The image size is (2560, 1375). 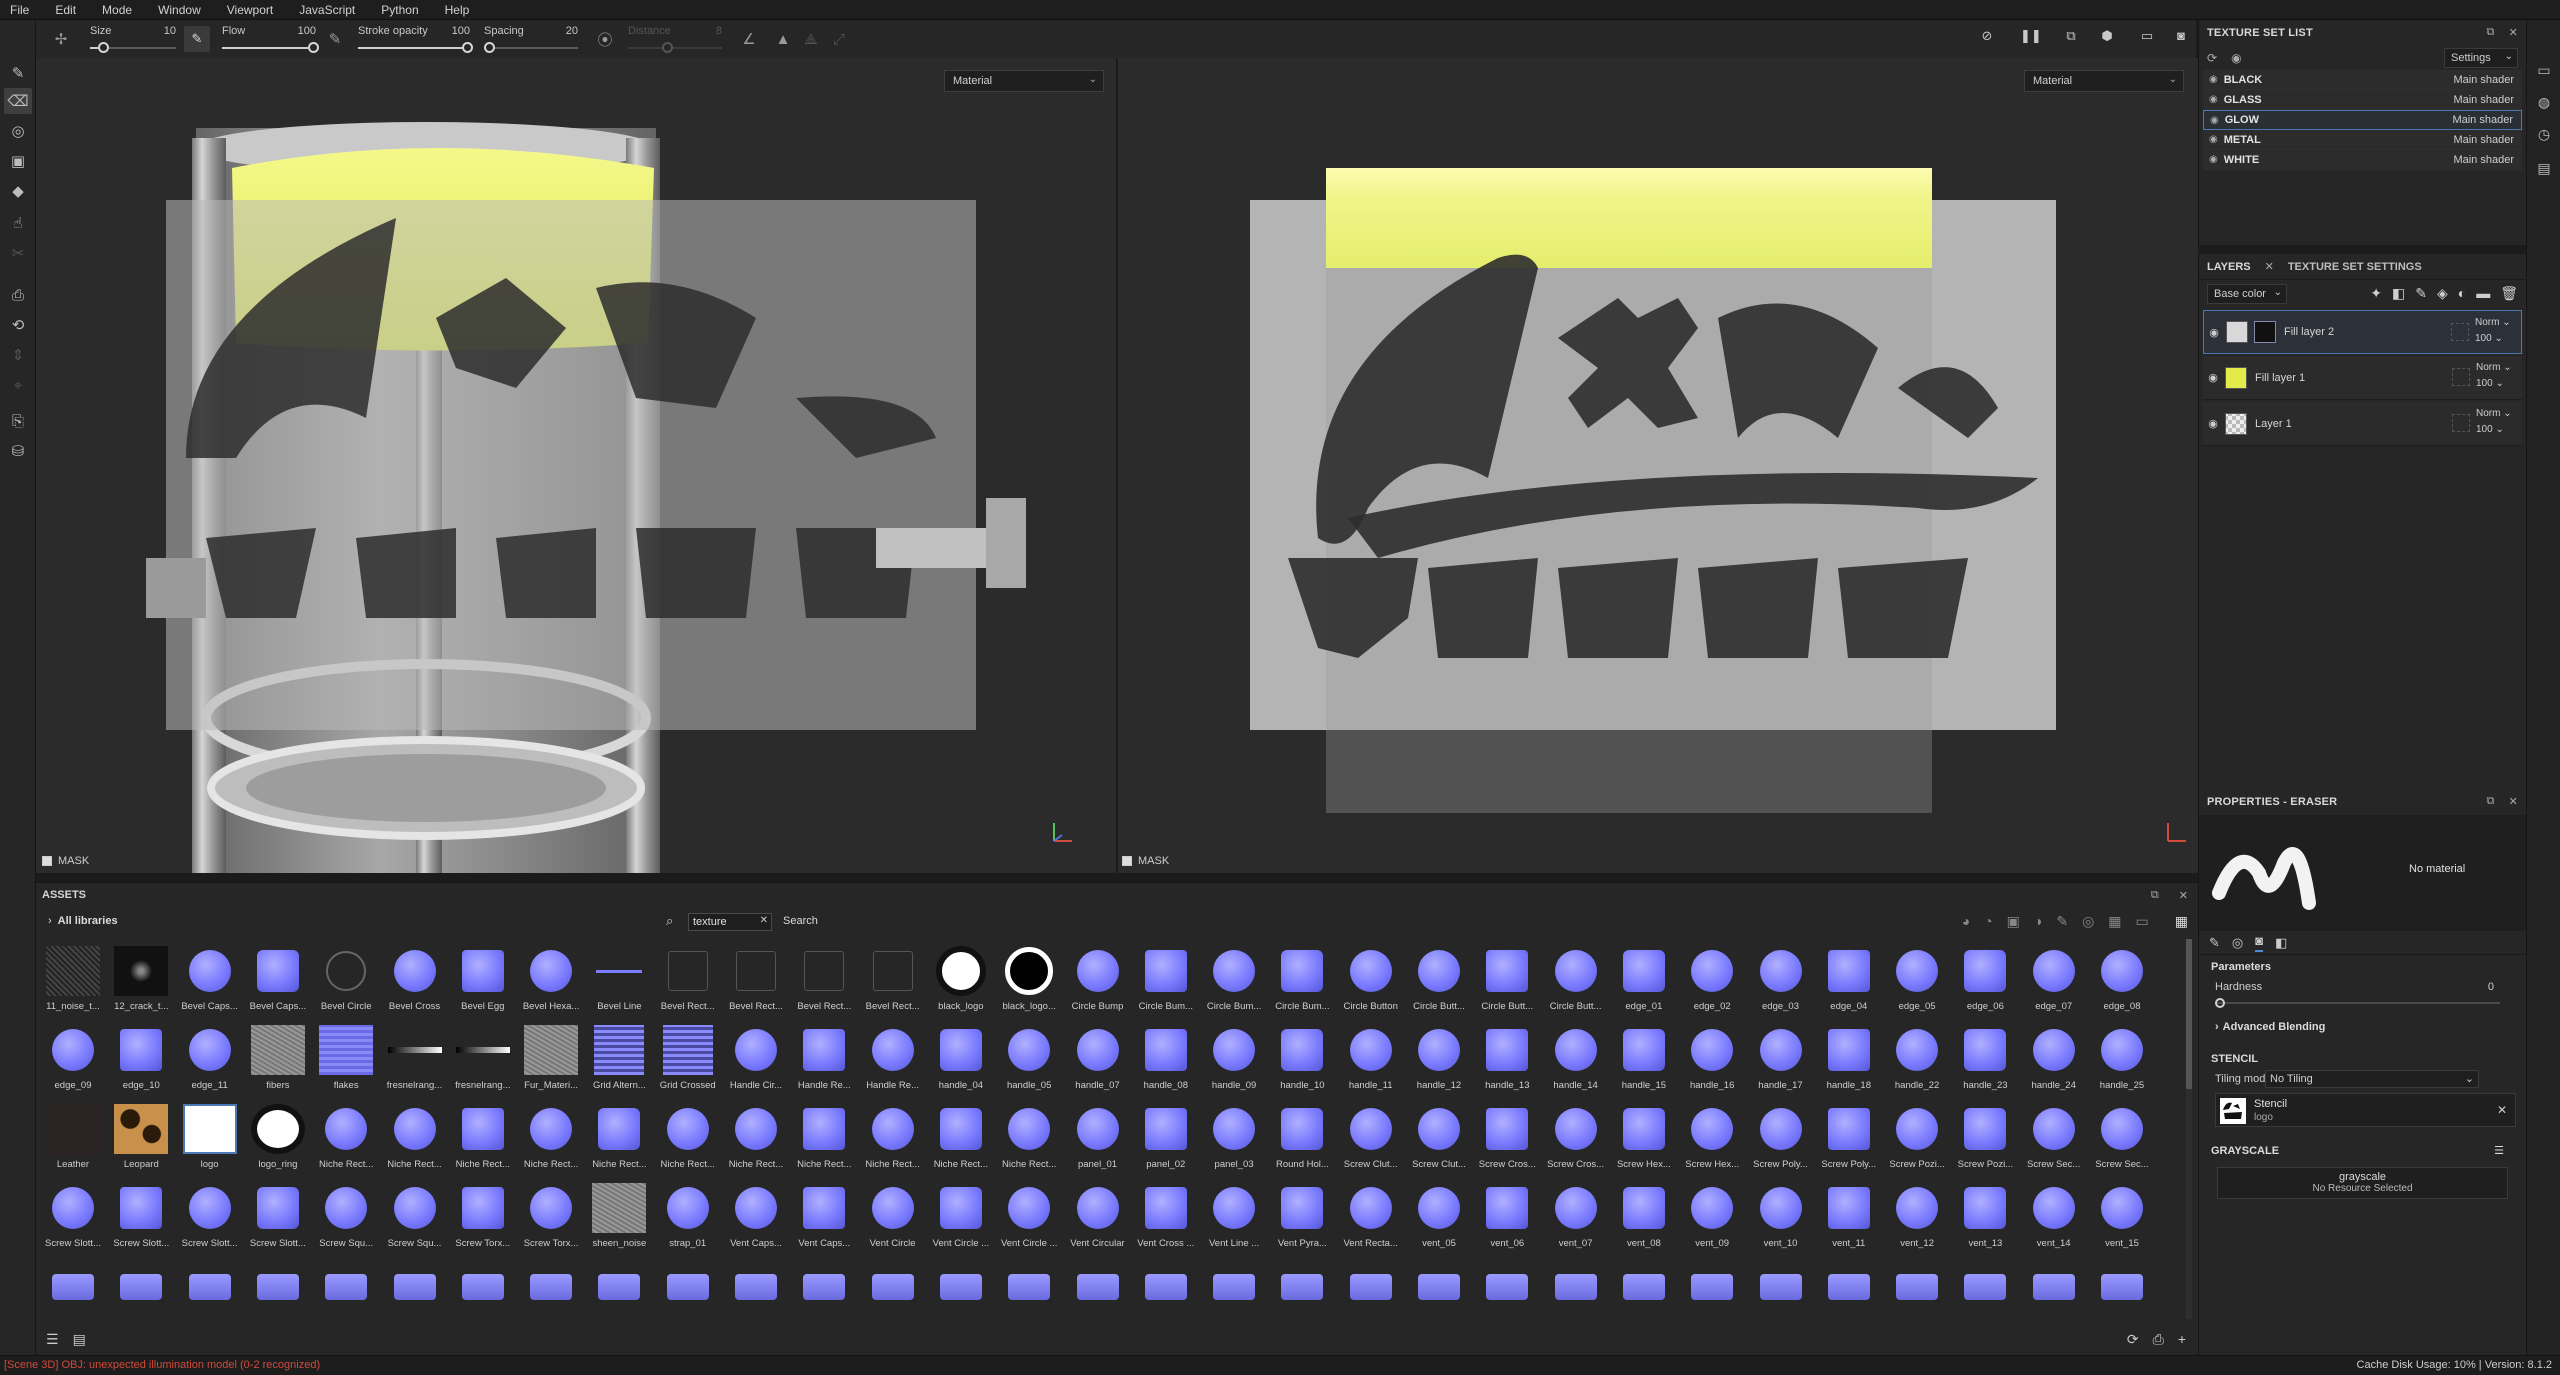 I want to click on asset-tile: Bevel Cross, so click(x=415, y=978).